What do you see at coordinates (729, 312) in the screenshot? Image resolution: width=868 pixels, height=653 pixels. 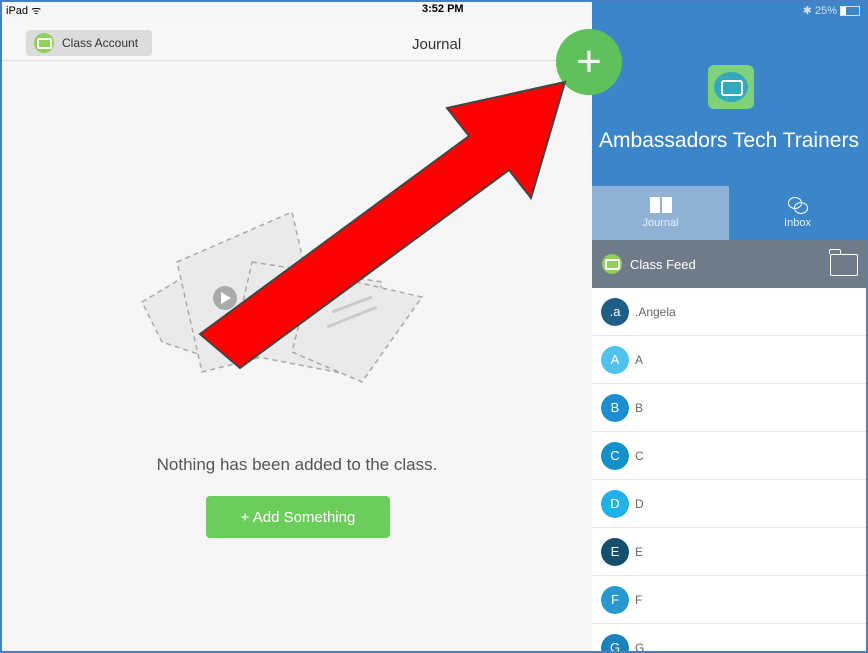 I see `student-row: .a .Angela` at bounding box center [729, 312].